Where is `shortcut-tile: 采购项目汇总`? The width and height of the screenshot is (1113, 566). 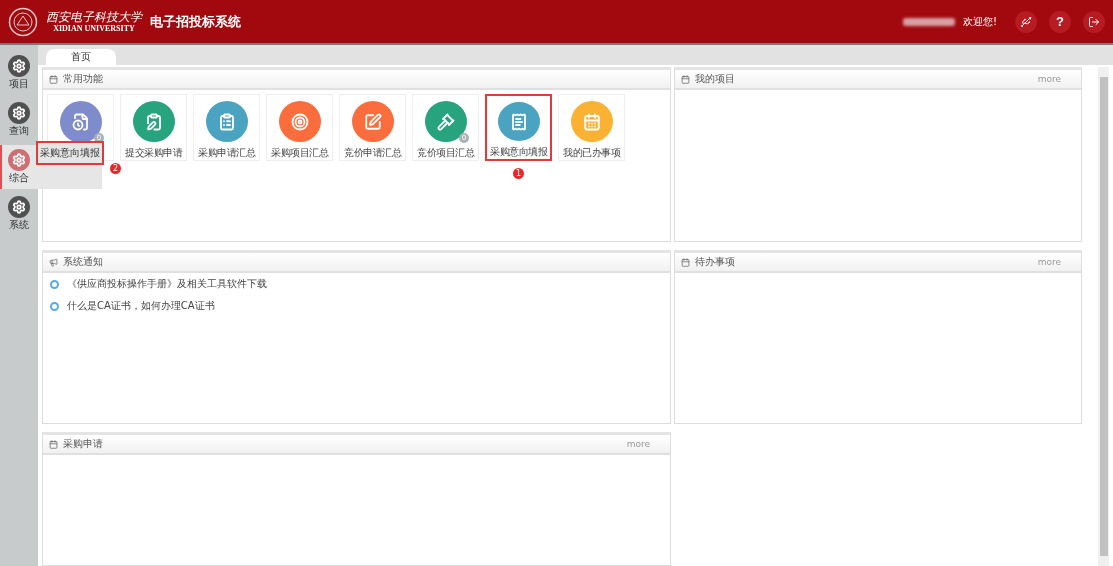
shortcut-tile: 采购项目汇总 is located at coordinates (299, 127).